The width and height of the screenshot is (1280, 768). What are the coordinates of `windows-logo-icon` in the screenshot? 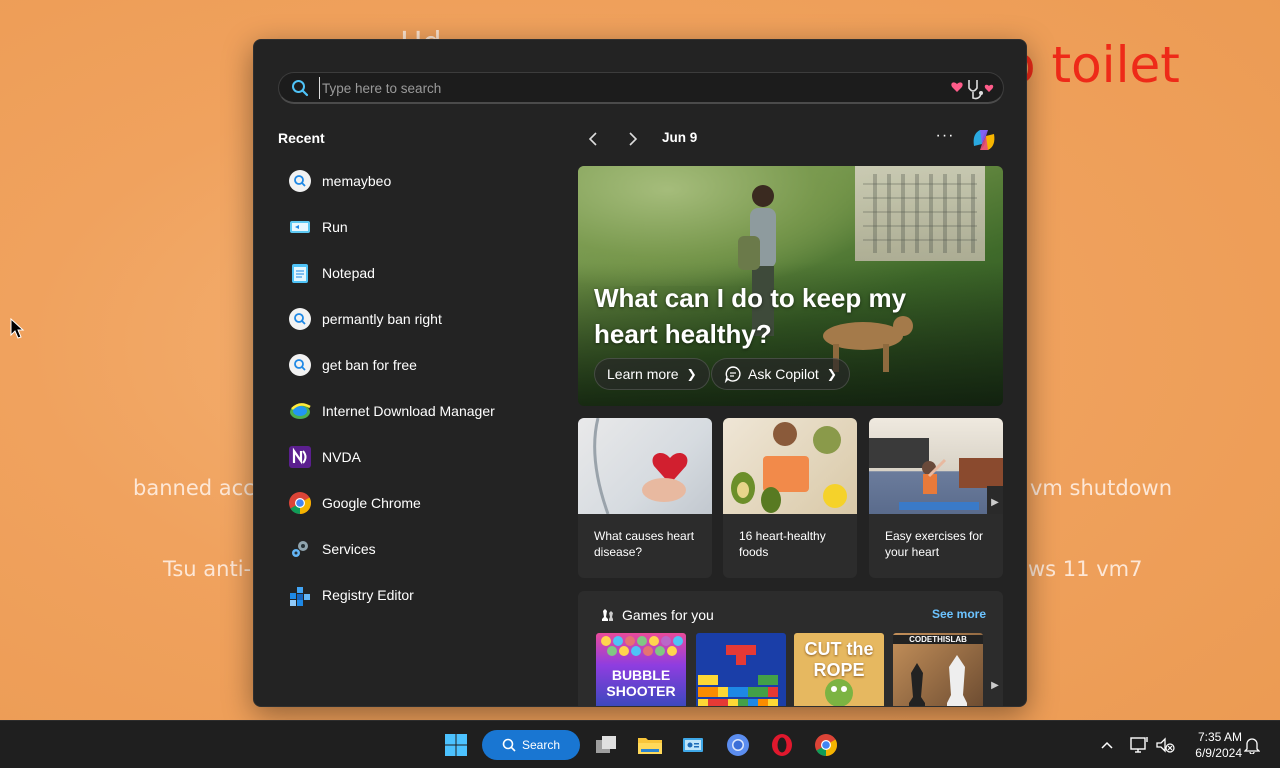 It's located at (456, 745).